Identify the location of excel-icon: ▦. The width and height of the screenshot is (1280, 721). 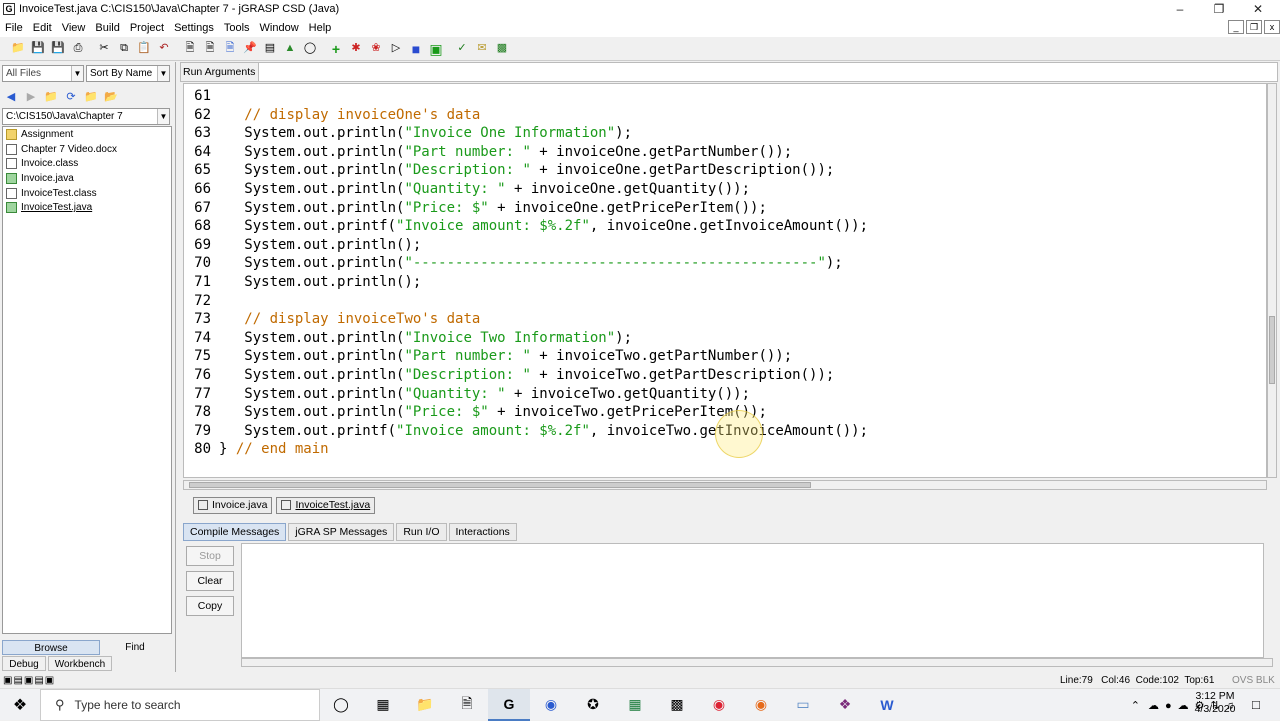
(635, 705).